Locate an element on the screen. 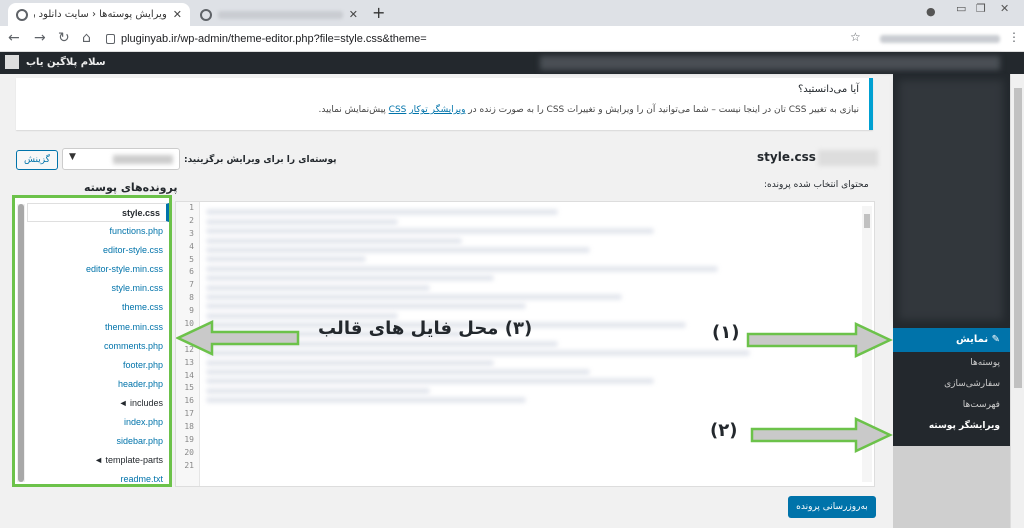 The height and width of the screenshot is (528, 1024). theme-files-heading: پرونده‌های پوسته is located at coordinates (131, 187).